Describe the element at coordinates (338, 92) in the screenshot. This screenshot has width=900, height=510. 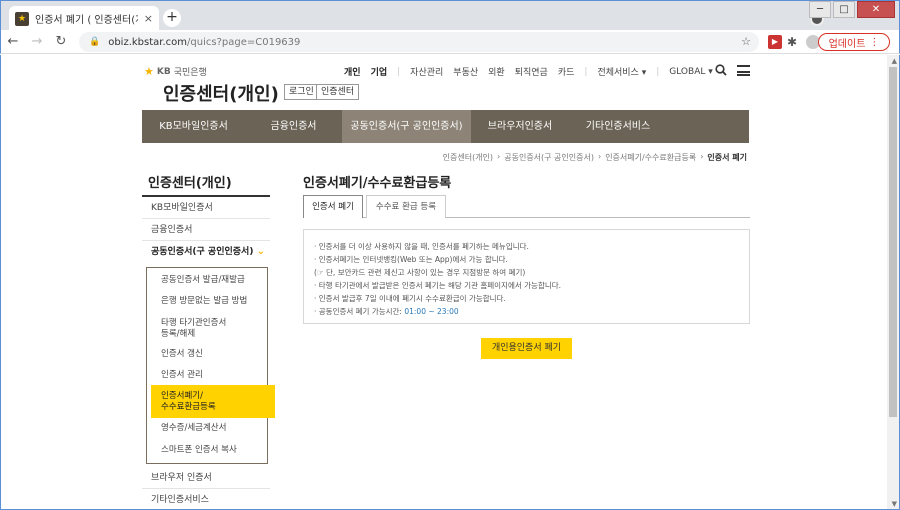
I see `cert-center-button: 인증센터` at that location.